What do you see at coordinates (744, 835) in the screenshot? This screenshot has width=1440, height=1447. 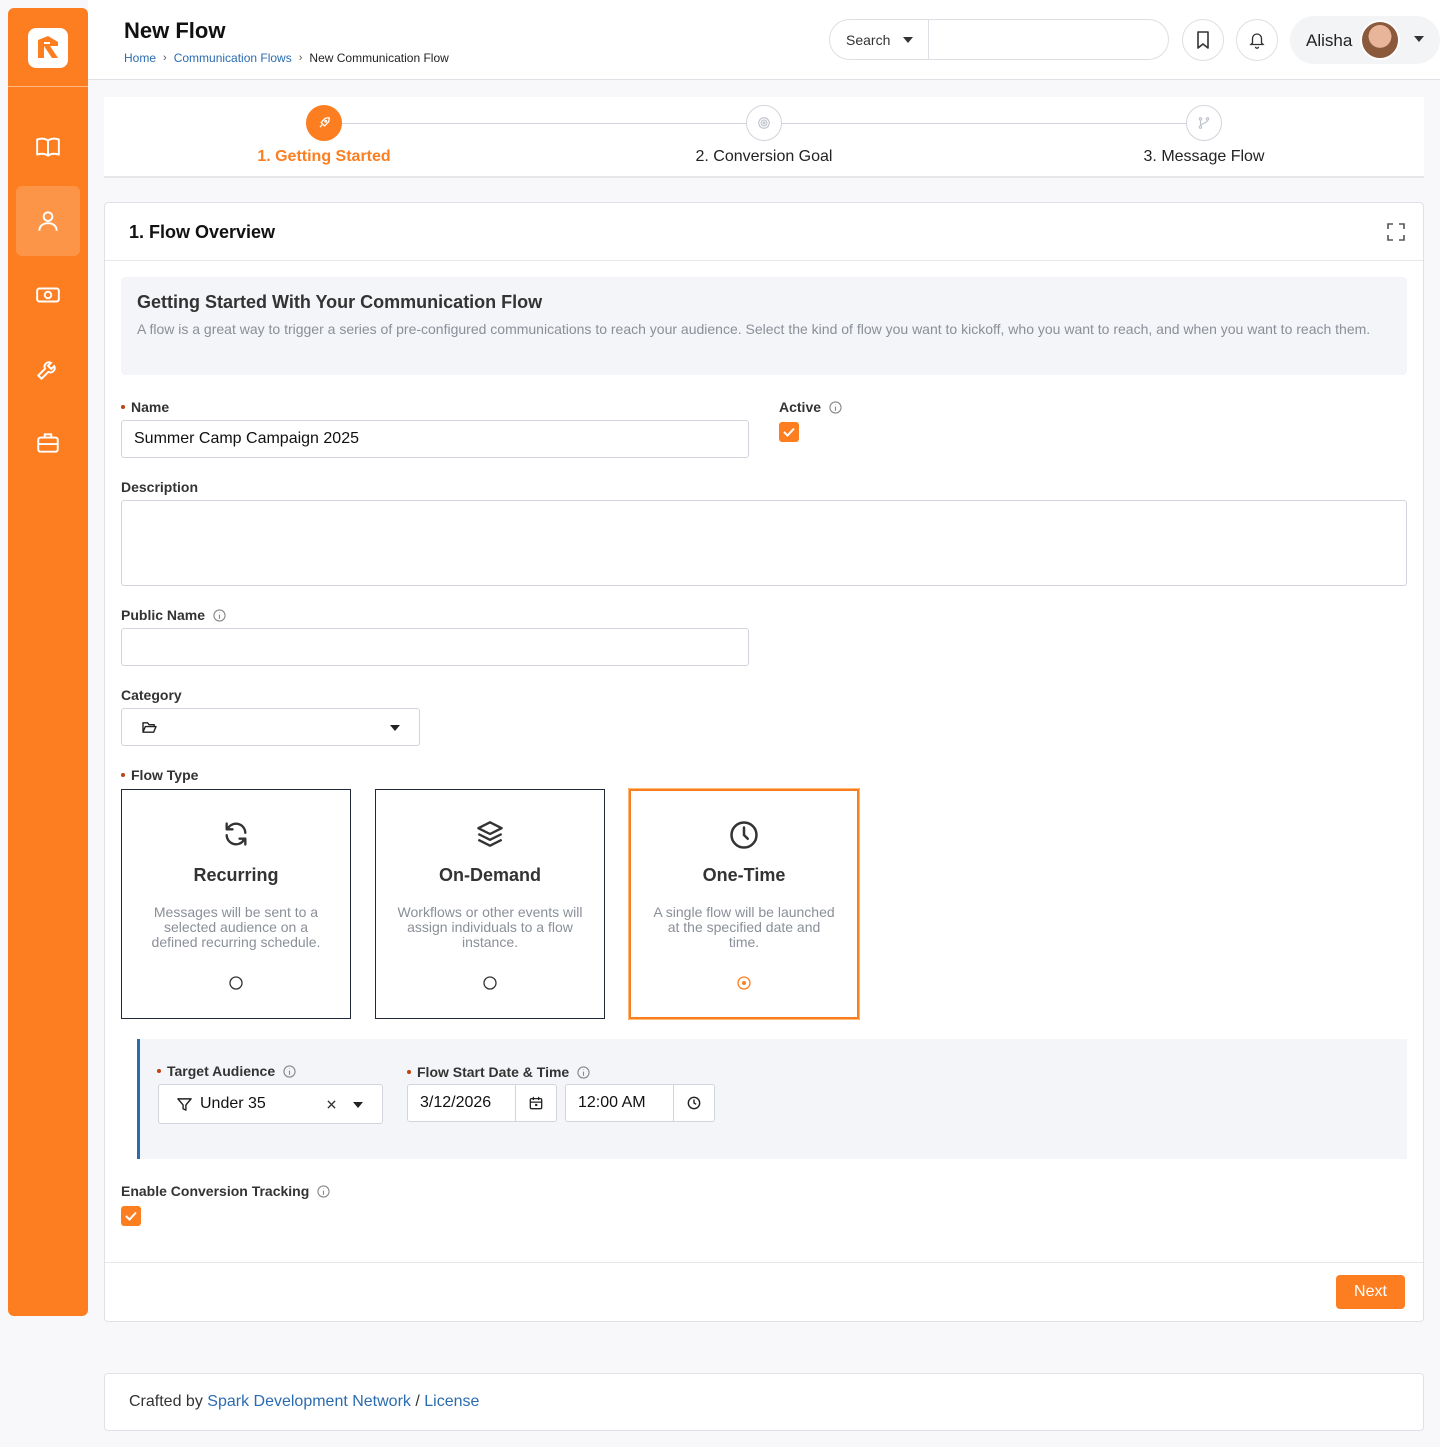 I see `clock-icon` at bounding box center [744, 835].